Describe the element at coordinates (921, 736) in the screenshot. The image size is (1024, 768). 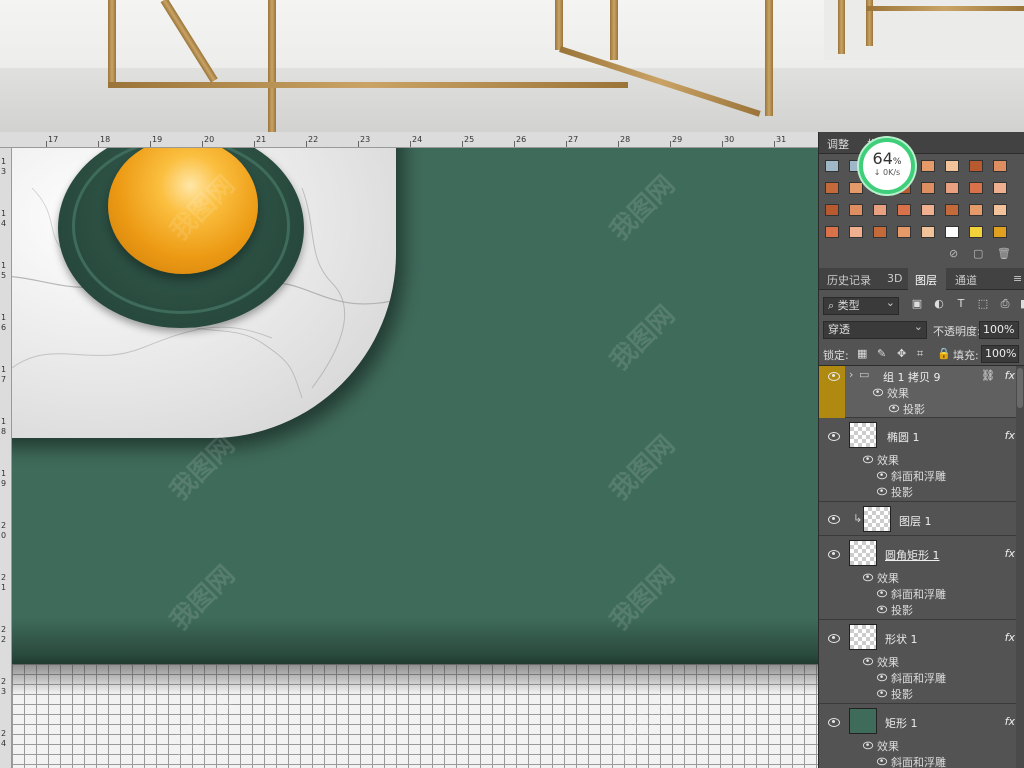
I see `layer-row-rect: 矩形 1 fx 效果 斜面和浮雕` at that location.